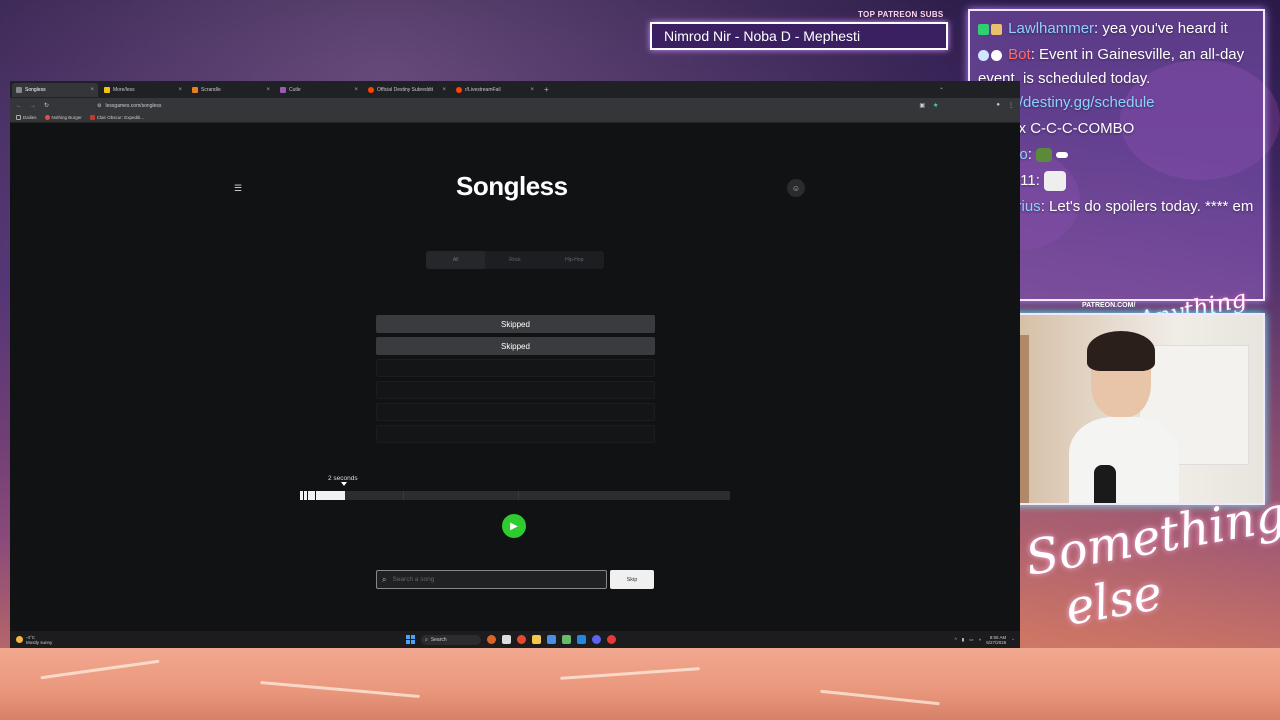  What do you see at coordinates (343, 478) in the screenshot?
I see `duration-label: 2 seconds` at bounding box center [343, 478].